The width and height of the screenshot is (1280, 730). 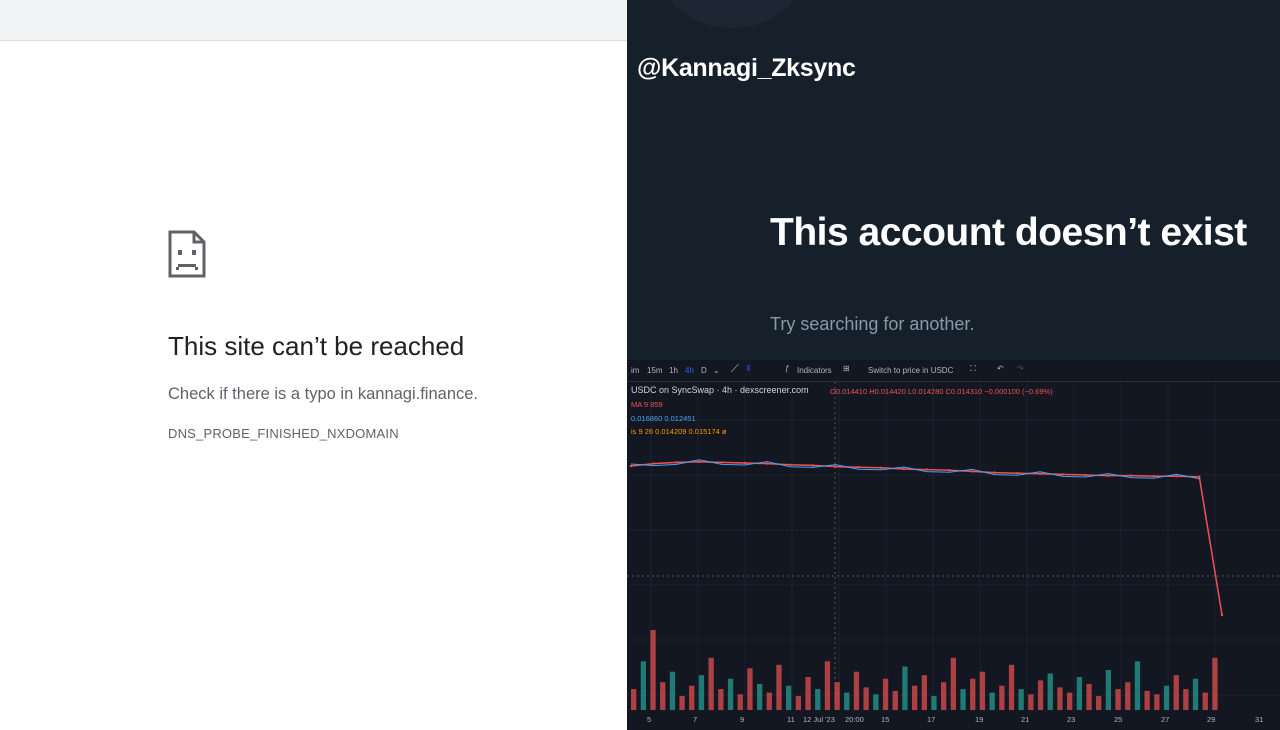 What do you see at coordinates (846, 368) in the screenshot?
I see `layout-grid-icon: ⊞` at bounding box center [846, 368].